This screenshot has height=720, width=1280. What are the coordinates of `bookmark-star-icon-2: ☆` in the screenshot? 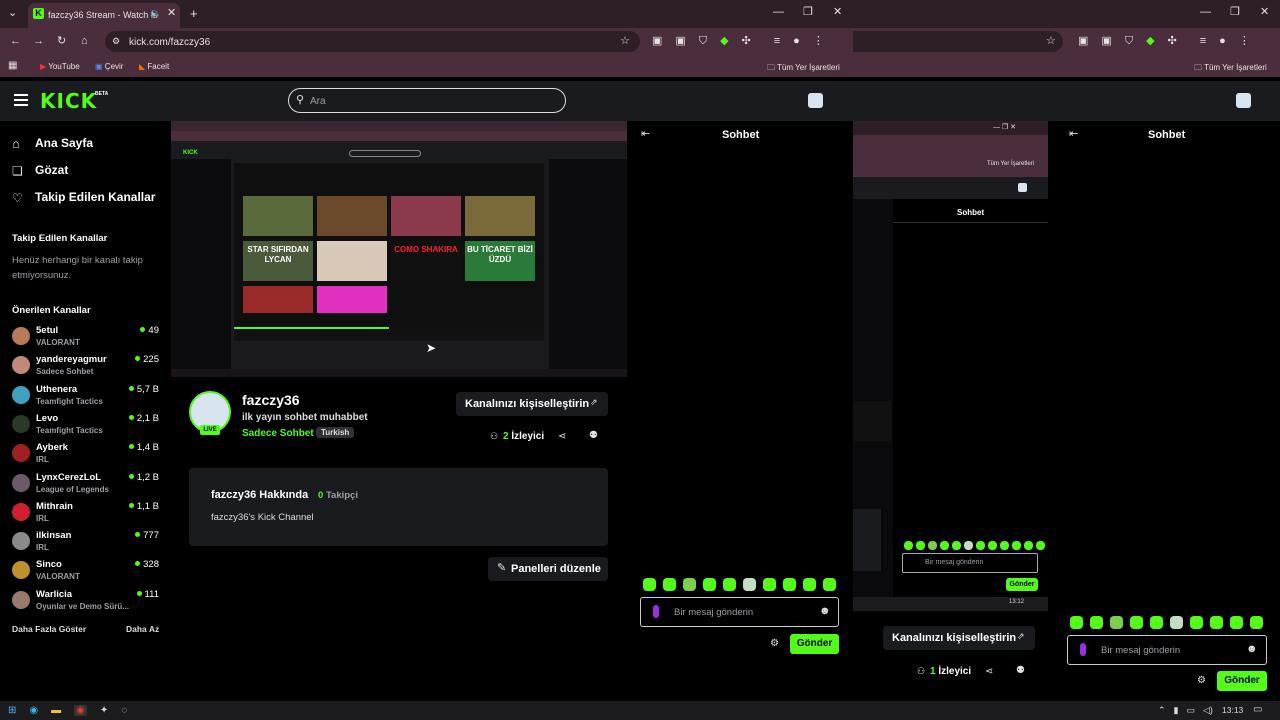 It's located at (1051, 41).